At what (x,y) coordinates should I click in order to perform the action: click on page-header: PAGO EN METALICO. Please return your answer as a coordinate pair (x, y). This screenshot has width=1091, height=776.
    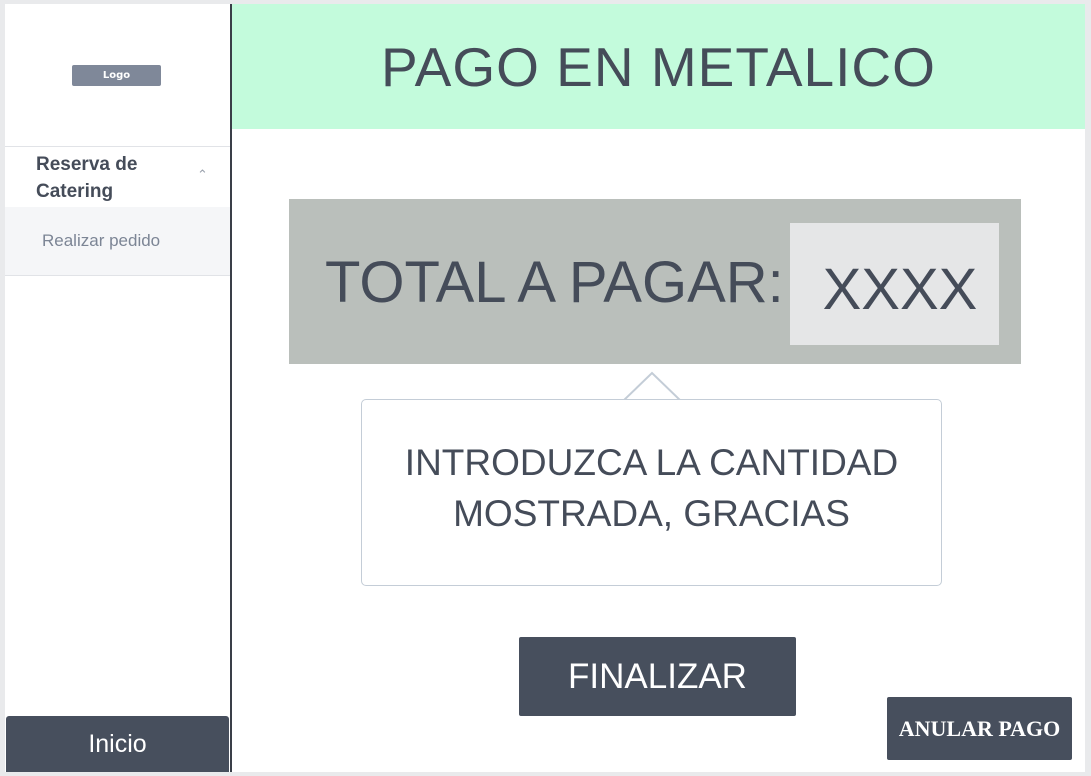
    Looking at the image, I should click on (658, 66).